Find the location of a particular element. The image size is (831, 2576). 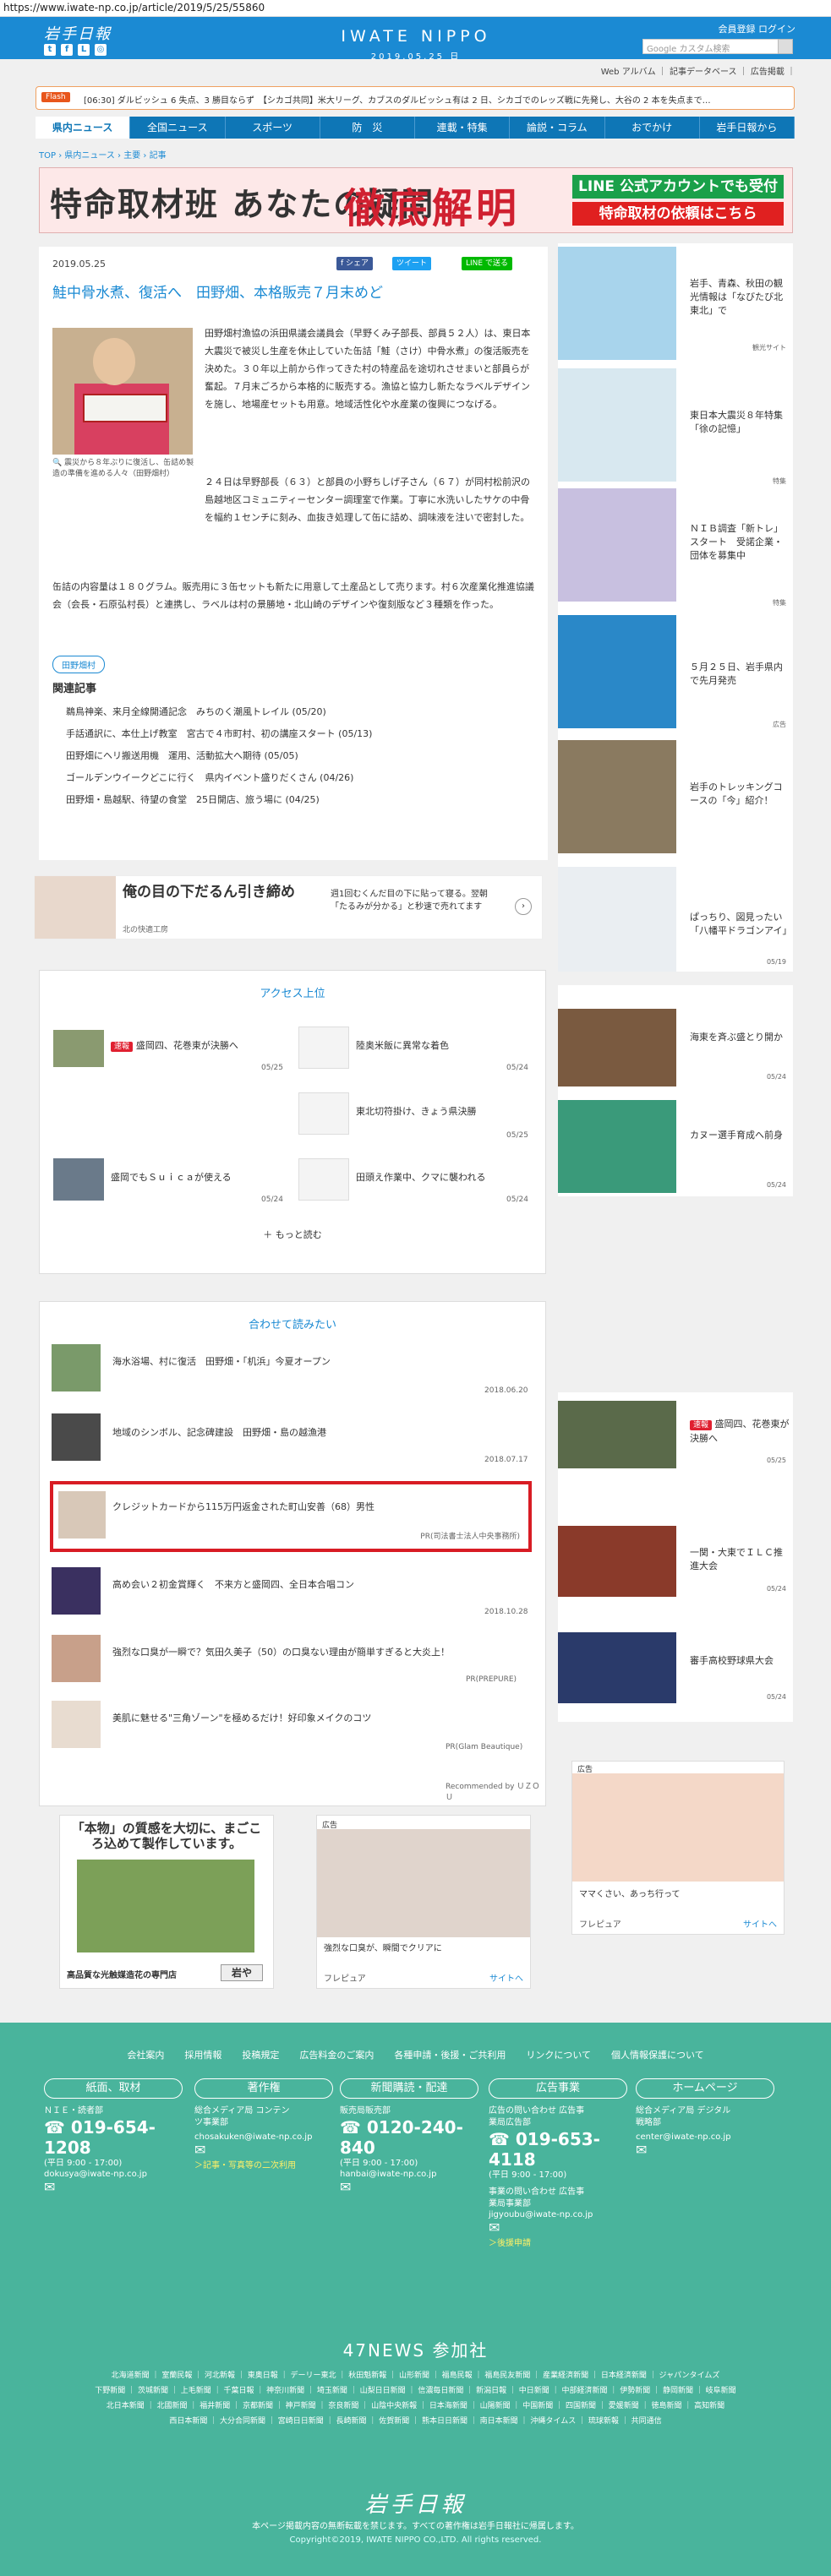

footer-link: 各種申請・後援・ご共利用 is located at coordinates (450, 2054).